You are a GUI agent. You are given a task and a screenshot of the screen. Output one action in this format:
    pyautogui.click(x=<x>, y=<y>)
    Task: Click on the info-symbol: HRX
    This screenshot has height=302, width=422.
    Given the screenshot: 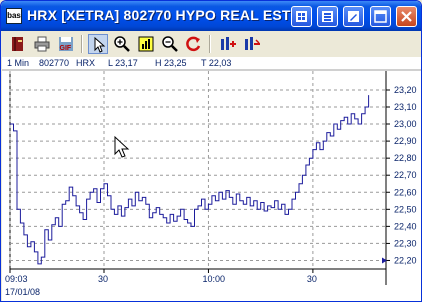 What is the action you would take?
    pyautogui.click(x=85, y=63)
    